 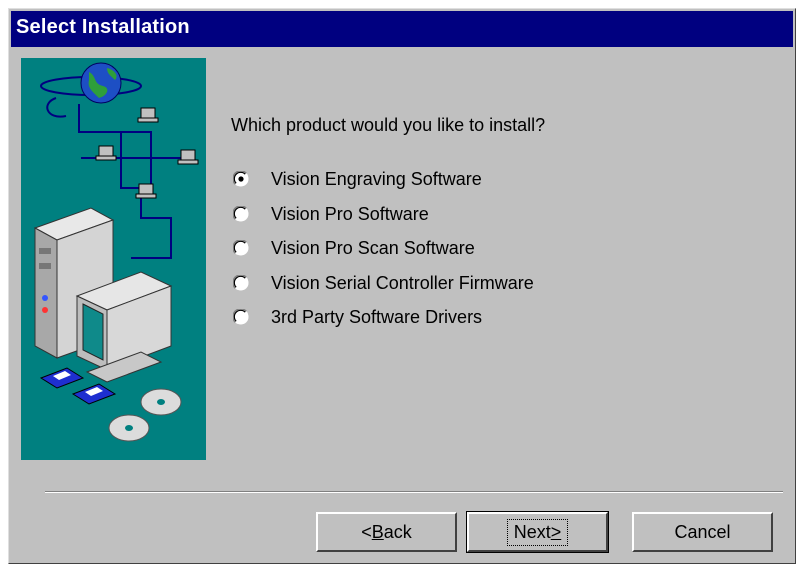 What do you see at coordinates (350, 213) in the screenshot?
I see `product-option-label: Vision Pro Software` at bounding box center [350, 213].